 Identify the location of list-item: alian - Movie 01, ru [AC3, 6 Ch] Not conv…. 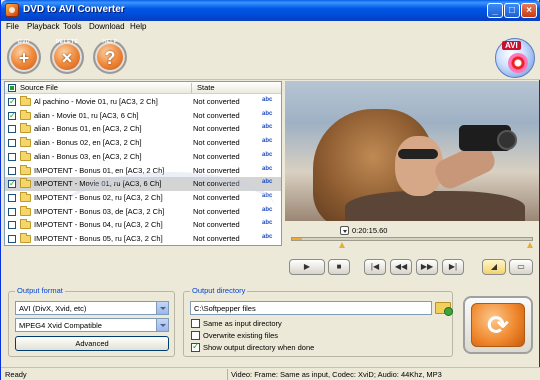
(143, 116).